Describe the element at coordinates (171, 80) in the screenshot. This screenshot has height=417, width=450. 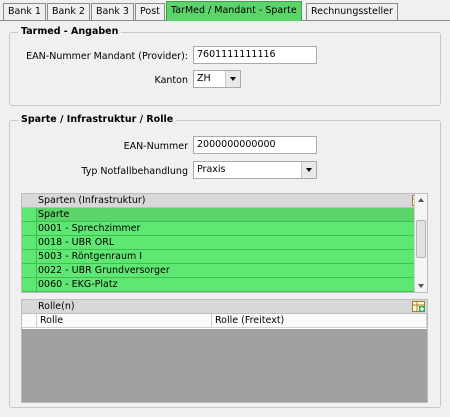
I see `kanton-label: Kanton` at that location.